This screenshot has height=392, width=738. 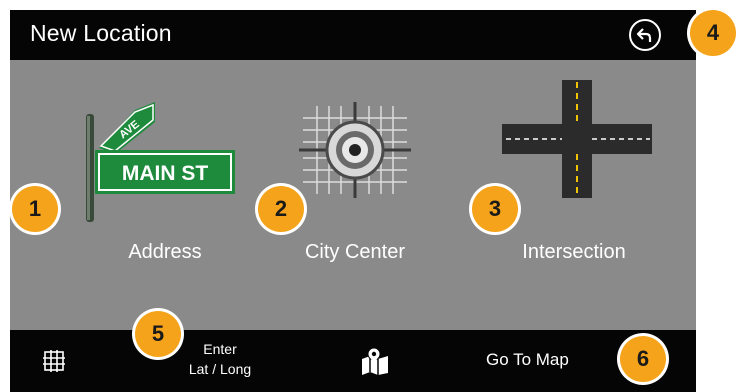 I want to click on go-to-map-button: Go To Map, so click(x=527, y=360).